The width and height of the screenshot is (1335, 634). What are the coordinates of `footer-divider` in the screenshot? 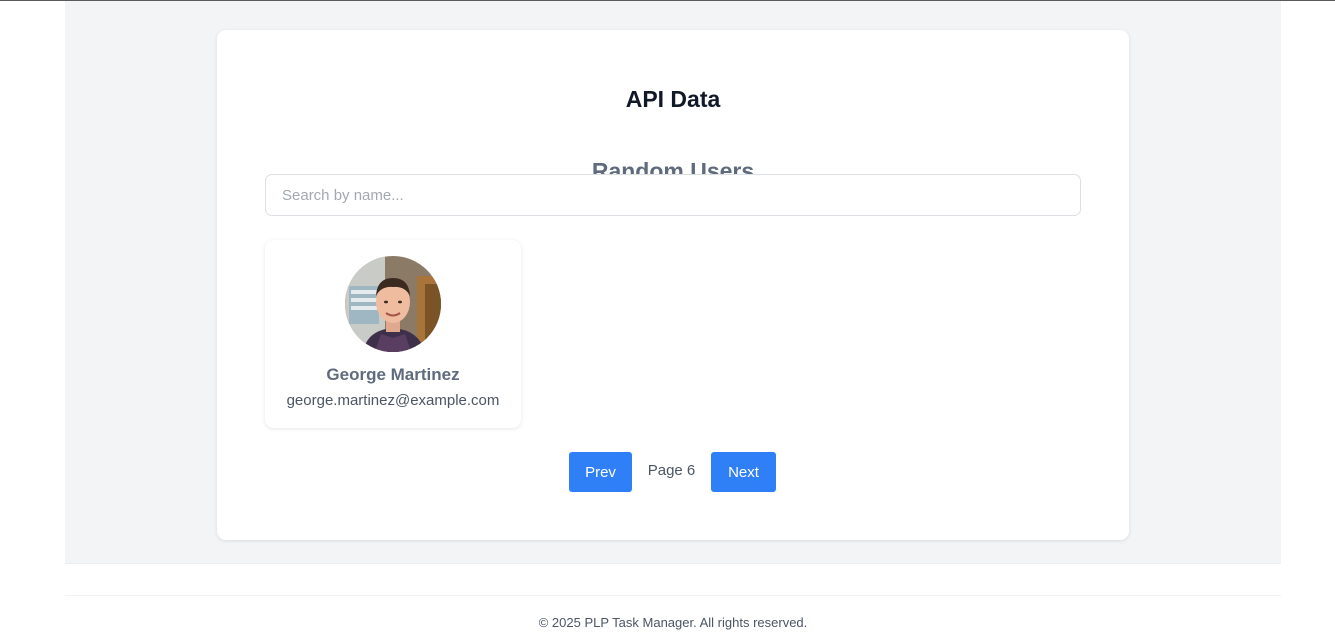 It's located at (673, 595).